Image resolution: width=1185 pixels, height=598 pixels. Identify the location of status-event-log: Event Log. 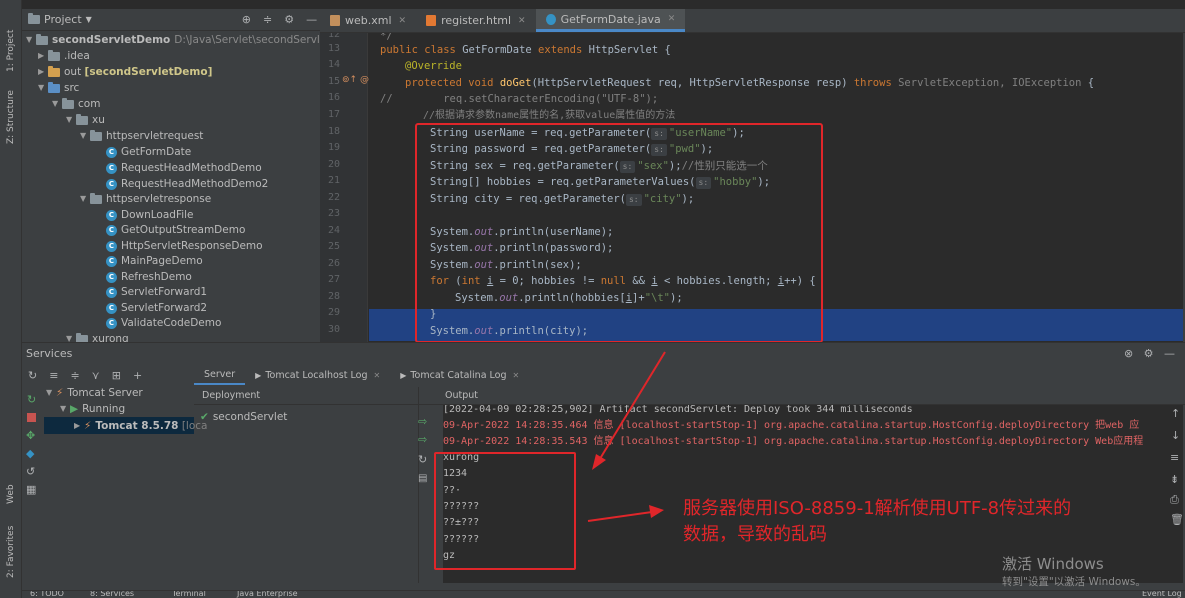
(1162, 594).